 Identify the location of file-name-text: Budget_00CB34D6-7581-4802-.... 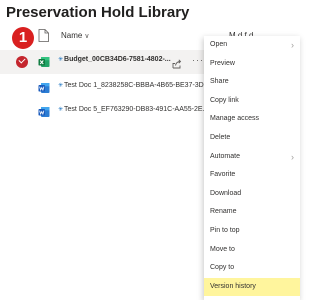
(117, 59).